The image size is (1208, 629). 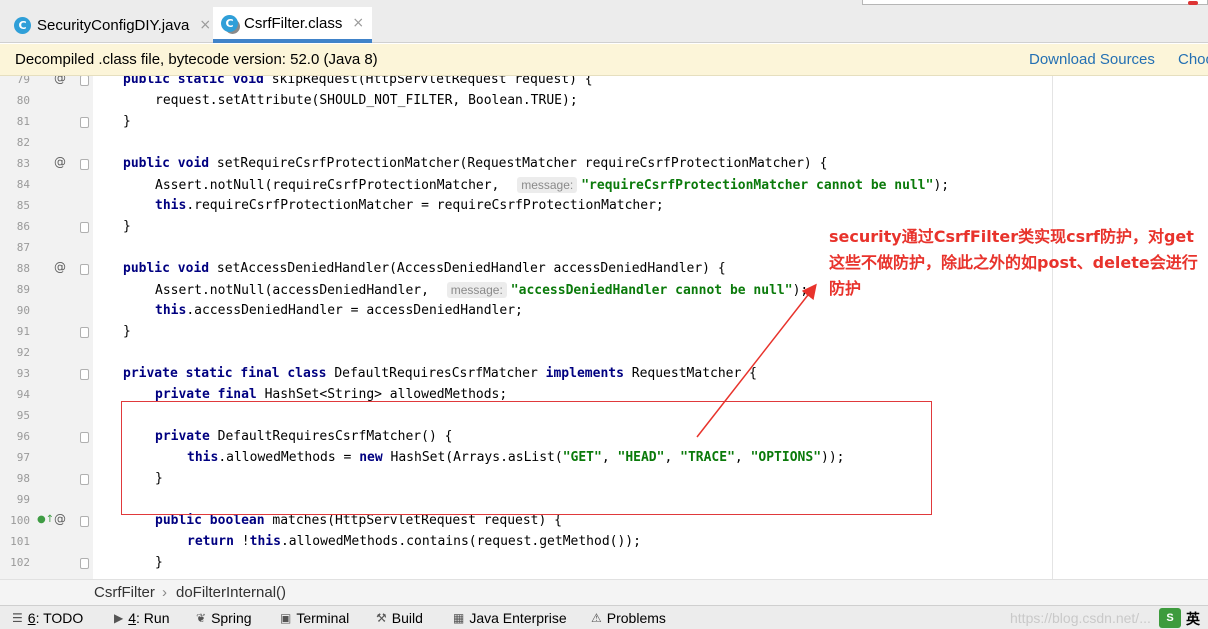 What do you see at coordinates (22, 25) in the screenshot?
I see `class-icon: C` at bounding box center [22, 25].